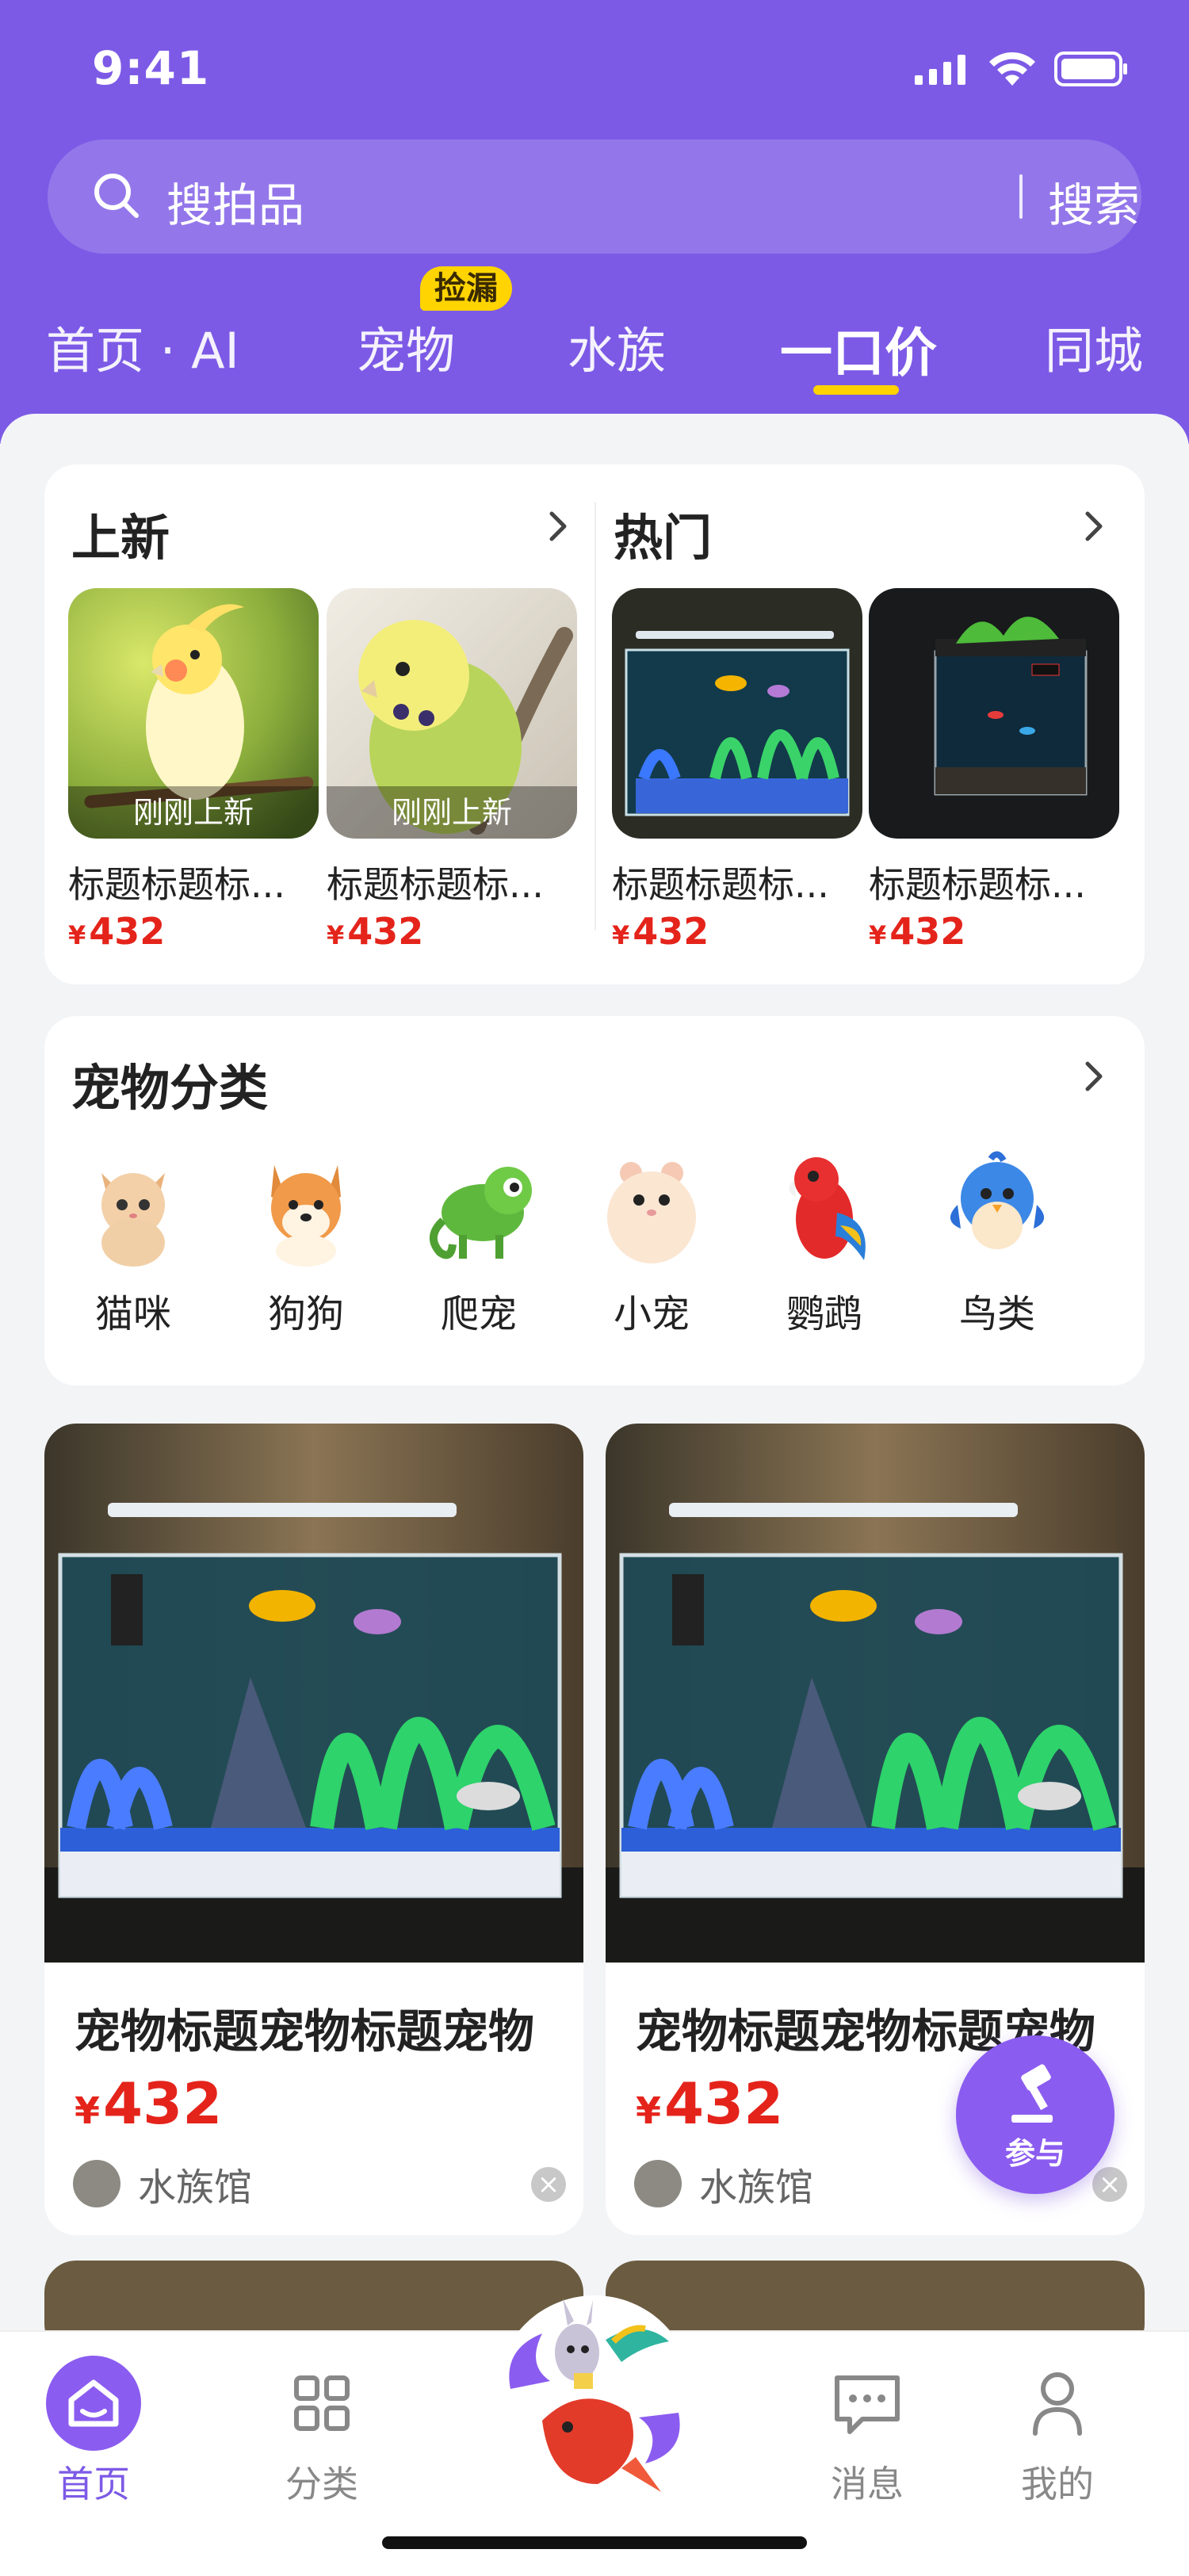 The width and height of the screenshot is (1189, 2576). I want to click on hot-chevron-icon, so click(1094, 526).